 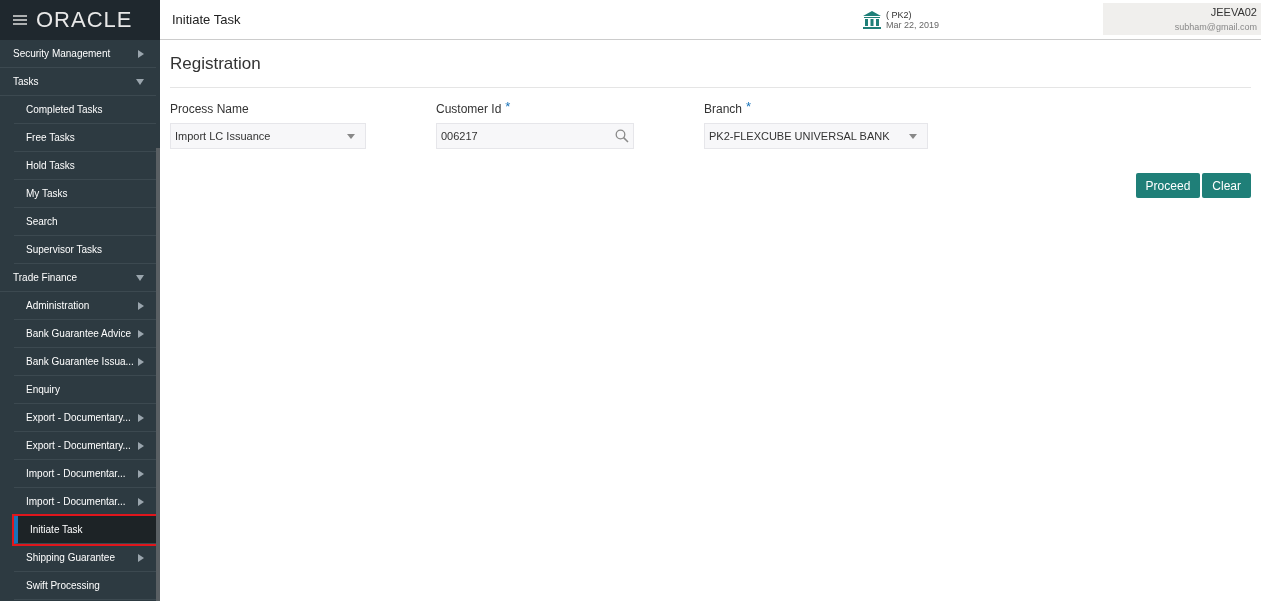 I want to click on field-label: Process Name, so click(x=209, y=109).